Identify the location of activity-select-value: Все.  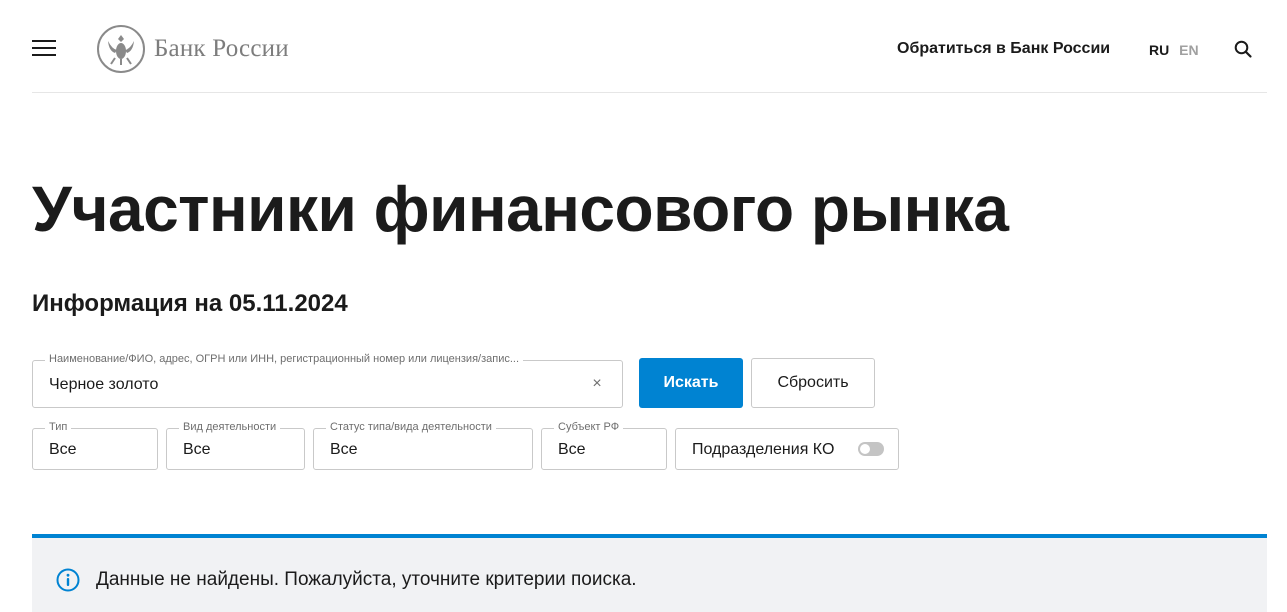
(197, 449).